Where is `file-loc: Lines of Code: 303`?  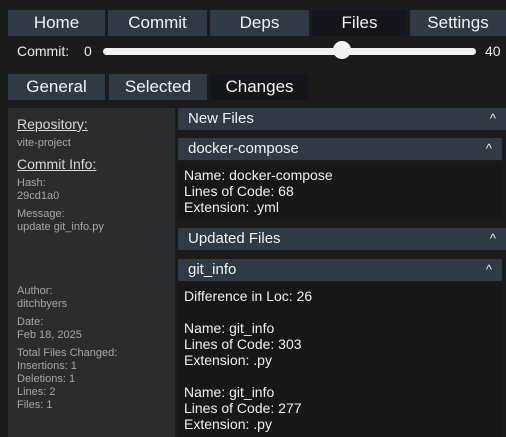
file-loc: Lines of Code: 303 is located at coordinates (243, 344).